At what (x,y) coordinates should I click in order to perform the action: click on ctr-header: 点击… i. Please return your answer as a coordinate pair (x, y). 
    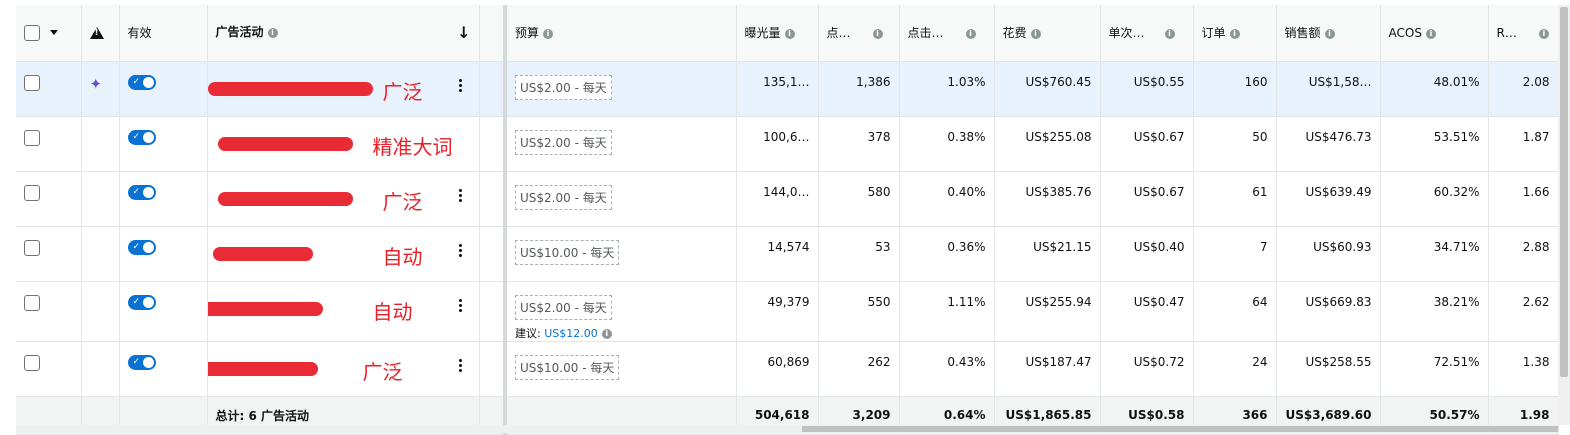
    Looking at the image, I should click on (947, 33).